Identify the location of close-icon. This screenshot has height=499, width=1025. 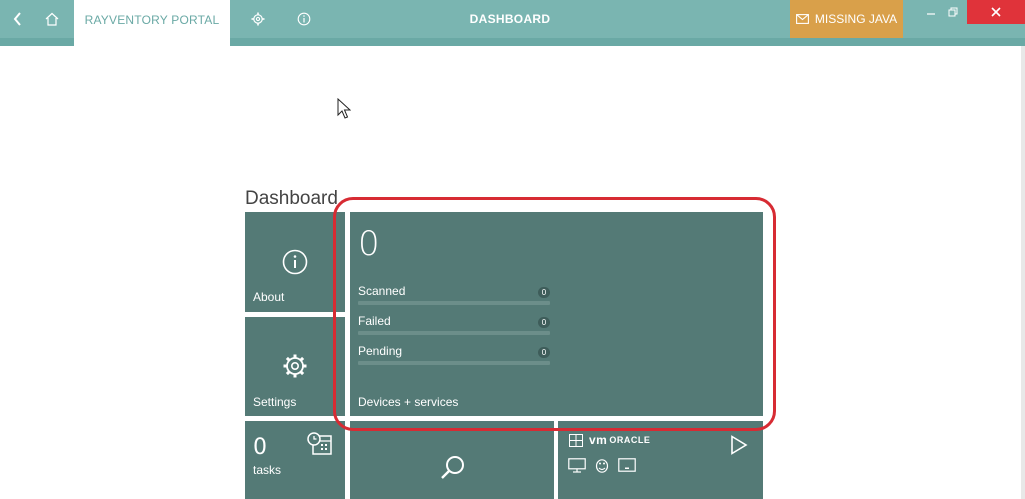
(996, 12).